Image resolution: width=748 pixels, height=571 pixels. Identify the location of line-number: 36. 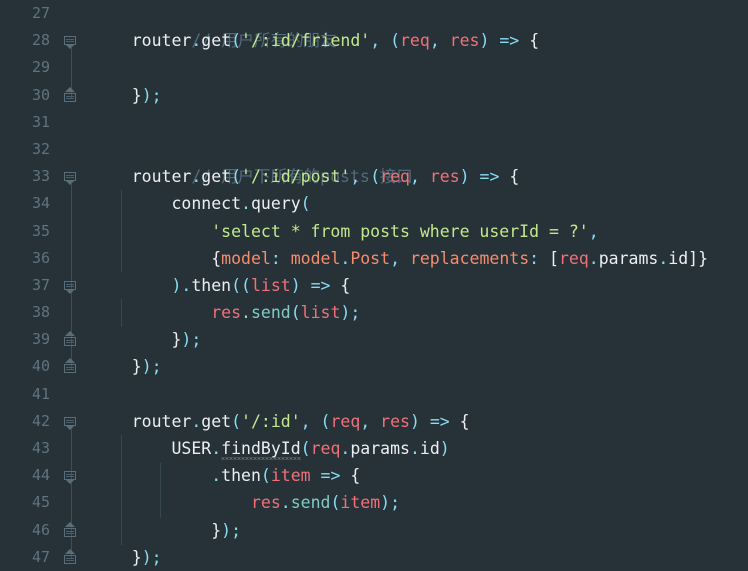
(40, 257).